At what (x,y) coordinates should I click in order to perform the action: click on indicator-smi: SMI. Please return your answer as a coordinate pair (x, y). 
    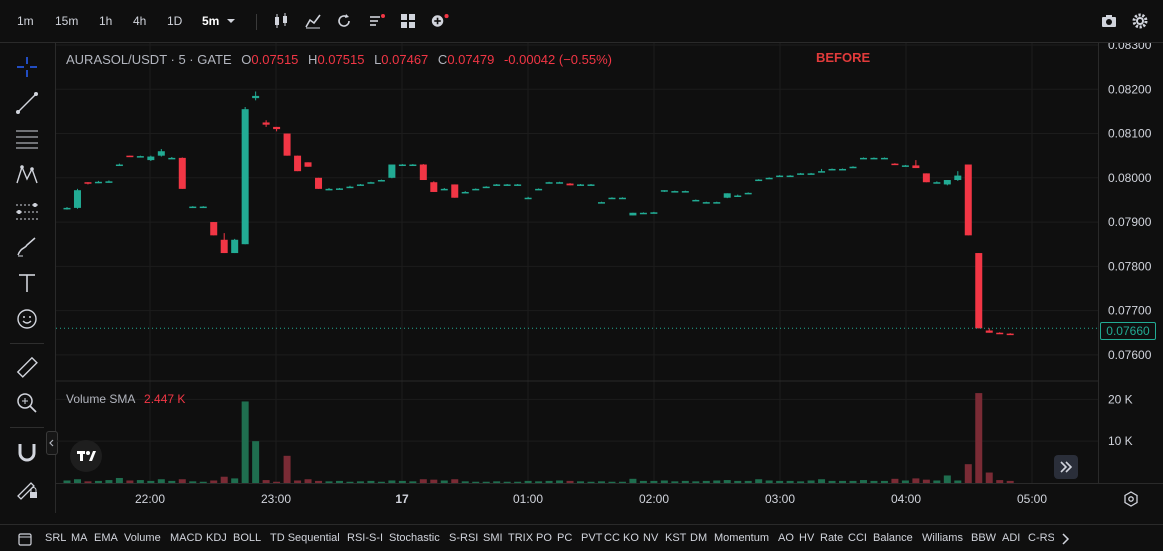
    Looking at the image, I should click on (493, 538).